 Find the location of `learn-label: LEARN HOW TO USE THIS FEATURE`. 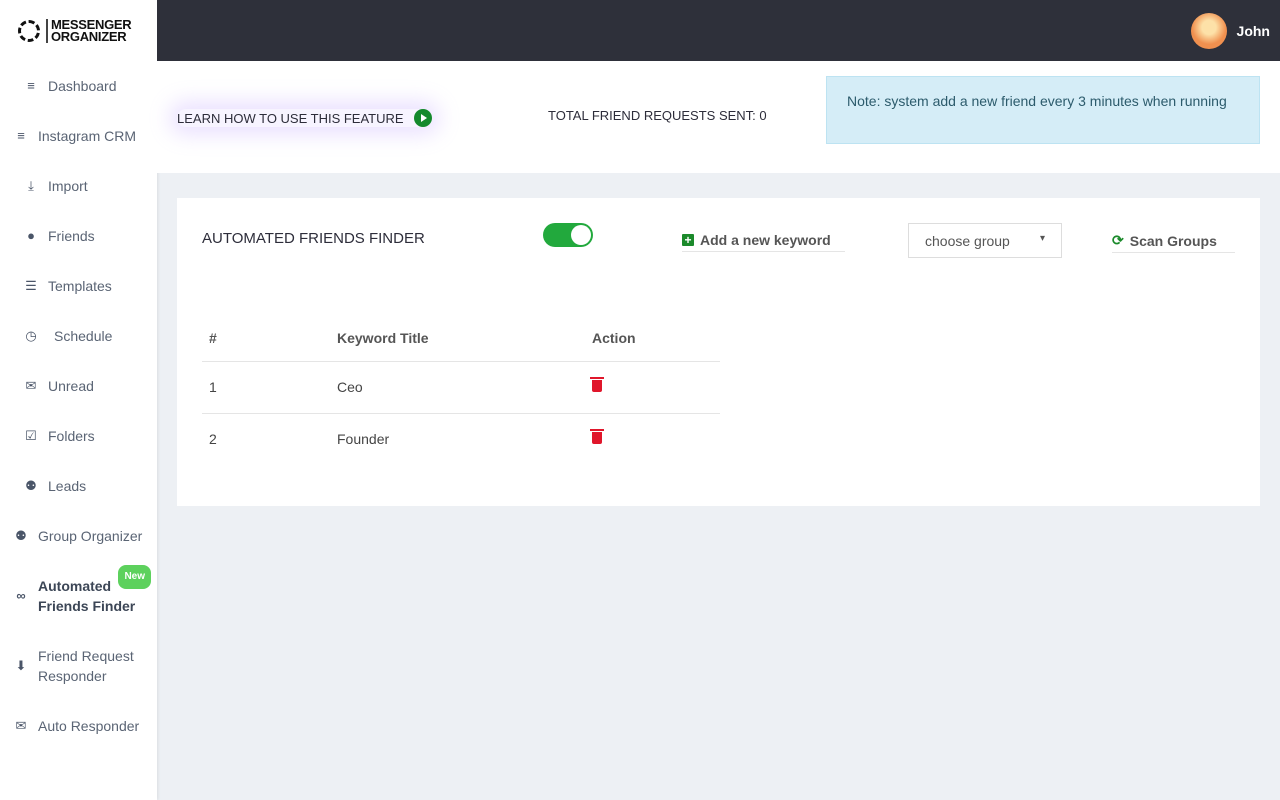

learn-label: LEARN HOW TO USE THIS FEATURE is located at coordinates (290, 118).